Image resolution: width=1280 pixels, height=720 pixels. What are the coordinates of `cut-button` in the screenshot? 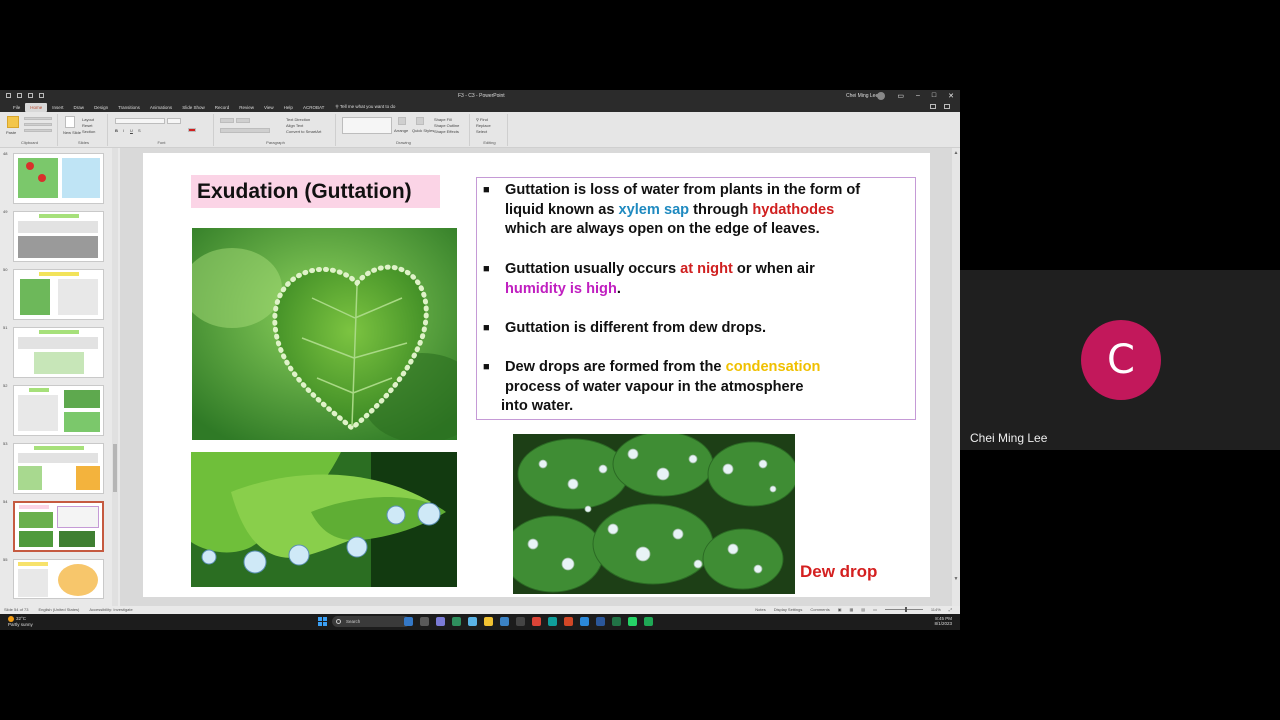 It's located at (38, 118).